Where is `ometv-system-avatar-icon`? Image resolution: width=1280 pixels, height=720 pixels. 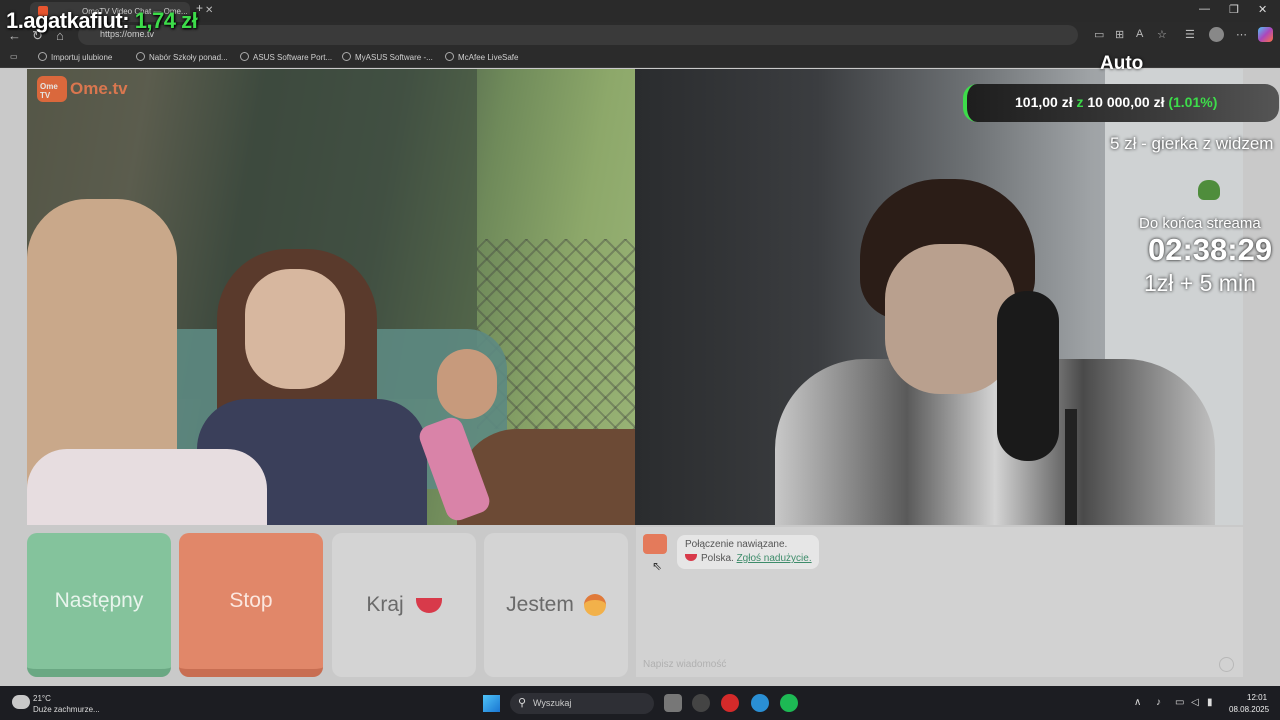
ometv-system-avatar-icon is located at coordinates (655, 544).